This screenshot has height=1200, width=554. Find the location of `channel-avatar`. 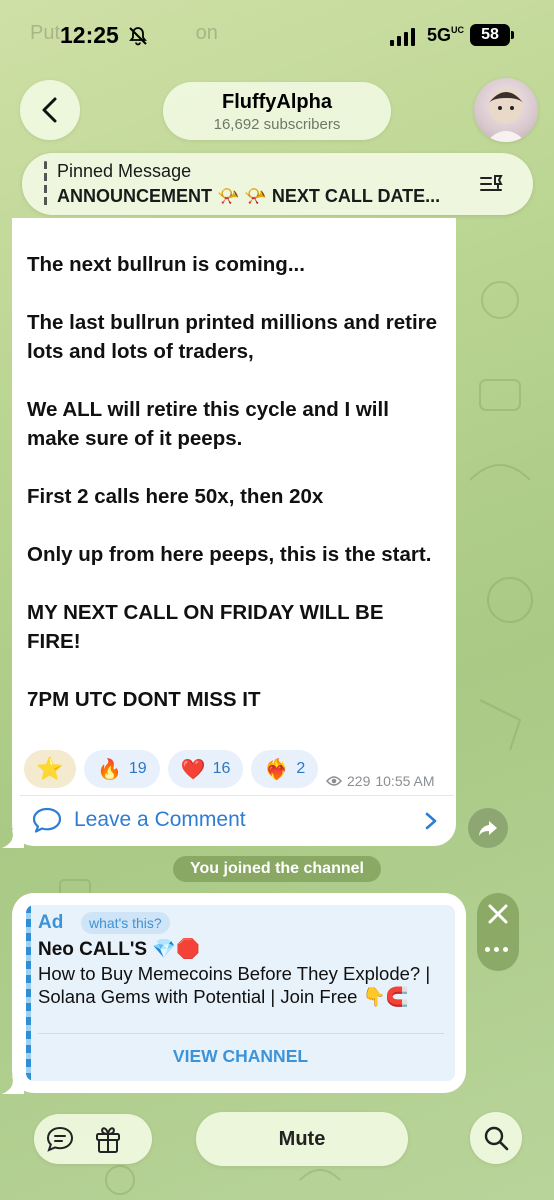

channel-avatar is located at coordinates (506, 110).